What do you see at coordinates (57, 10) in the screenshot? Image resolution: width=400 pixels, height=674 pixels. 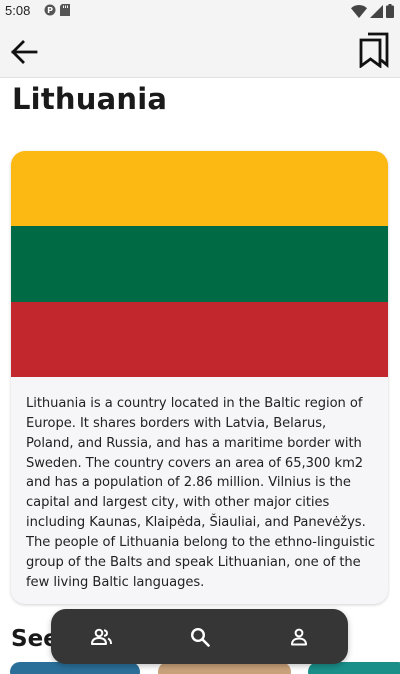 I see `status-notification-icons: P` at bounding box center [57, 10].